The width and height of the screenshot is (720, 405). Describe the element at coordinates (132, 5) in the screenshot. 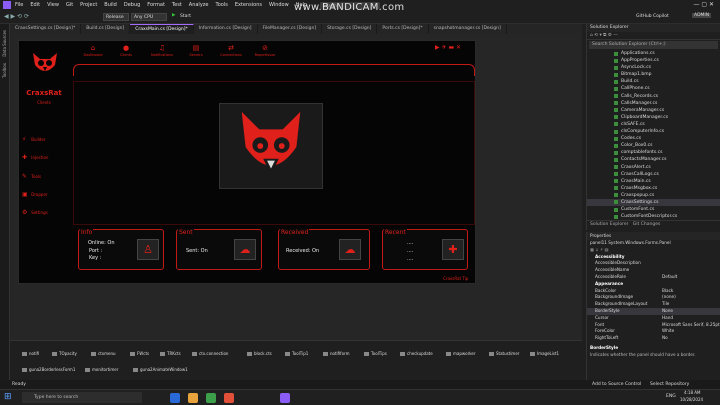

I see `menu-debug: Debug` at that location.